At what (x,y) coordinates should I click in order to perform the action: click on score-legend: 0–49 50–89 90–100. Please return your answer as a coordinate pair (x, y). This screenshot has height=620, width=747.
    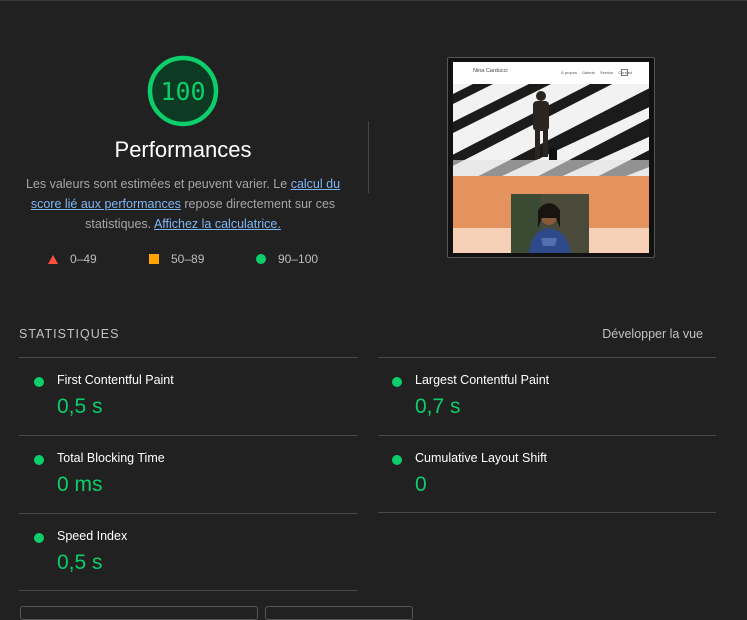
    Looking at the image, I should click on (180, 259).